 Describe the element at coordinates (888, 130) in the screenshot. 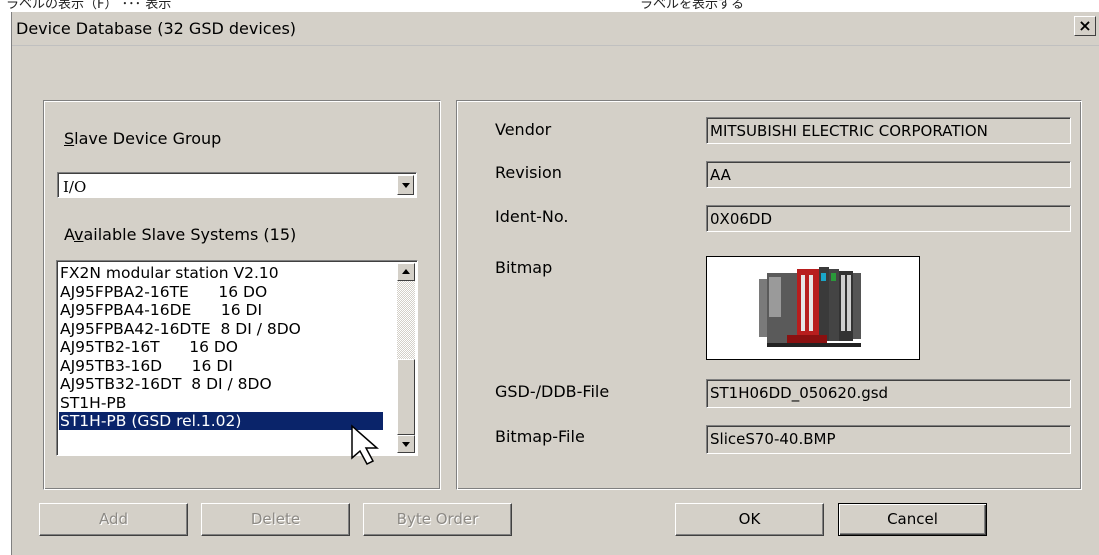

I see `vendor-field: MITSUBISHI ELECTRIC CORPORATION` at that location.